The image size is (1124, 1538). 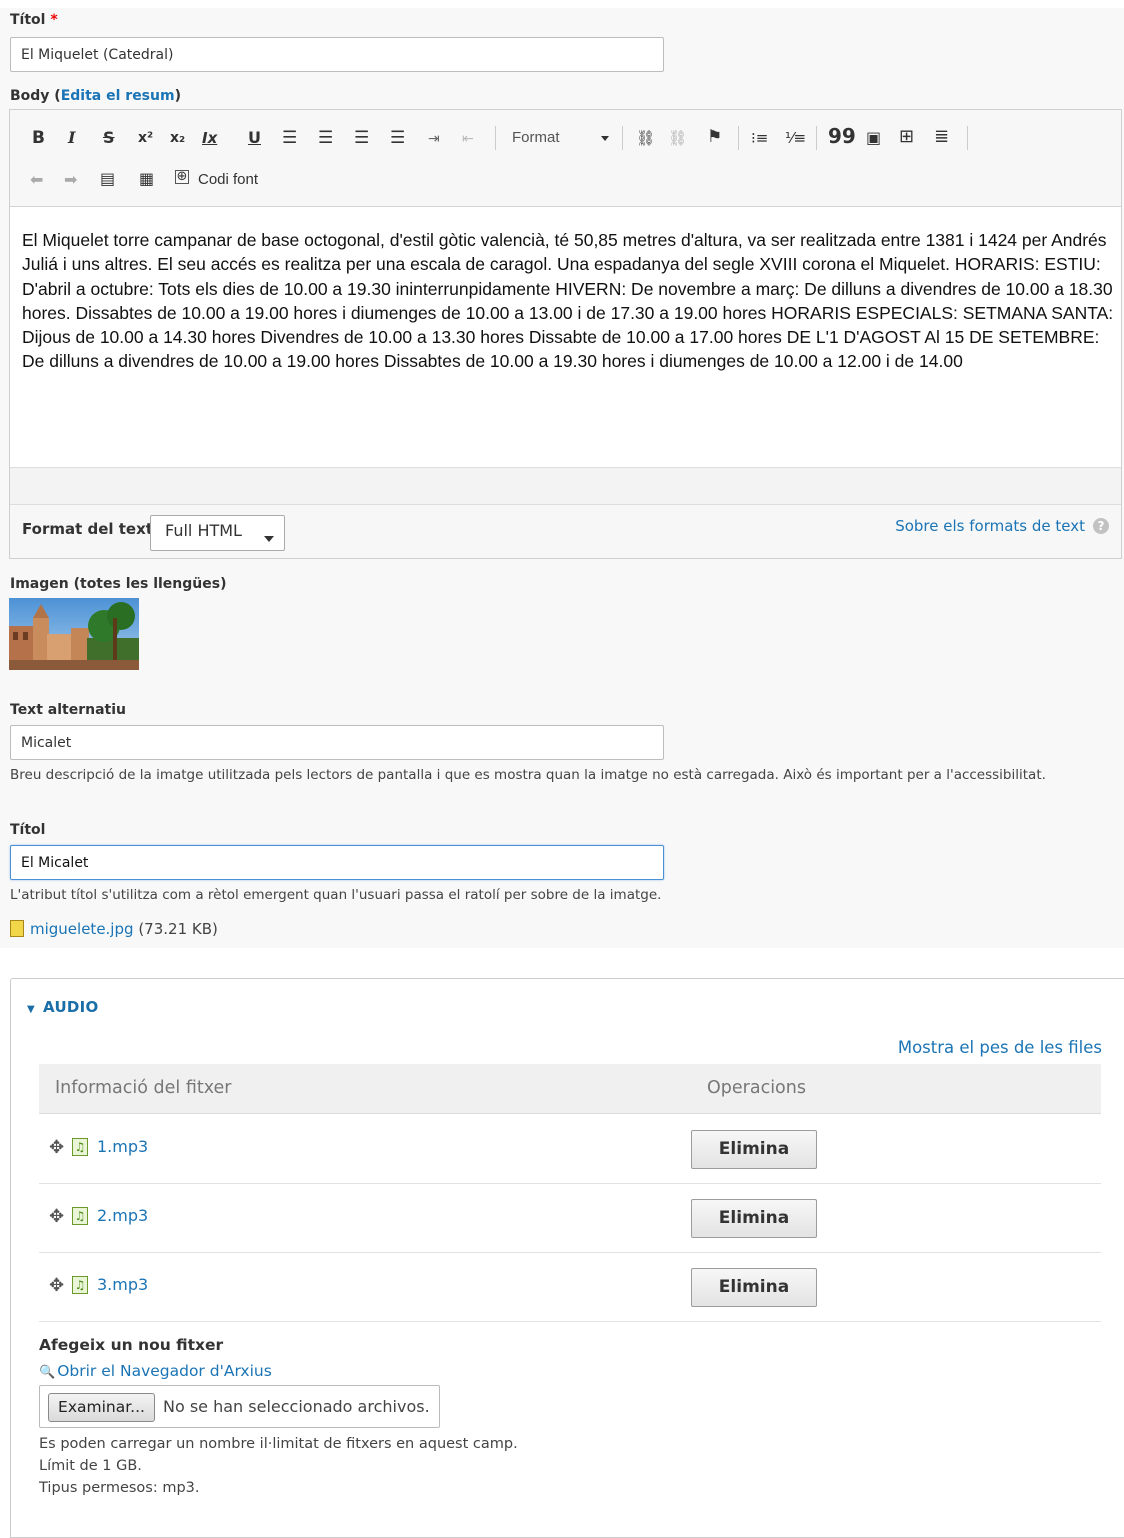 What do you see at coordinates (714, 137) in the screenshot?
I see `anchor-icon: ⚑` at bounding box center [714, 137].